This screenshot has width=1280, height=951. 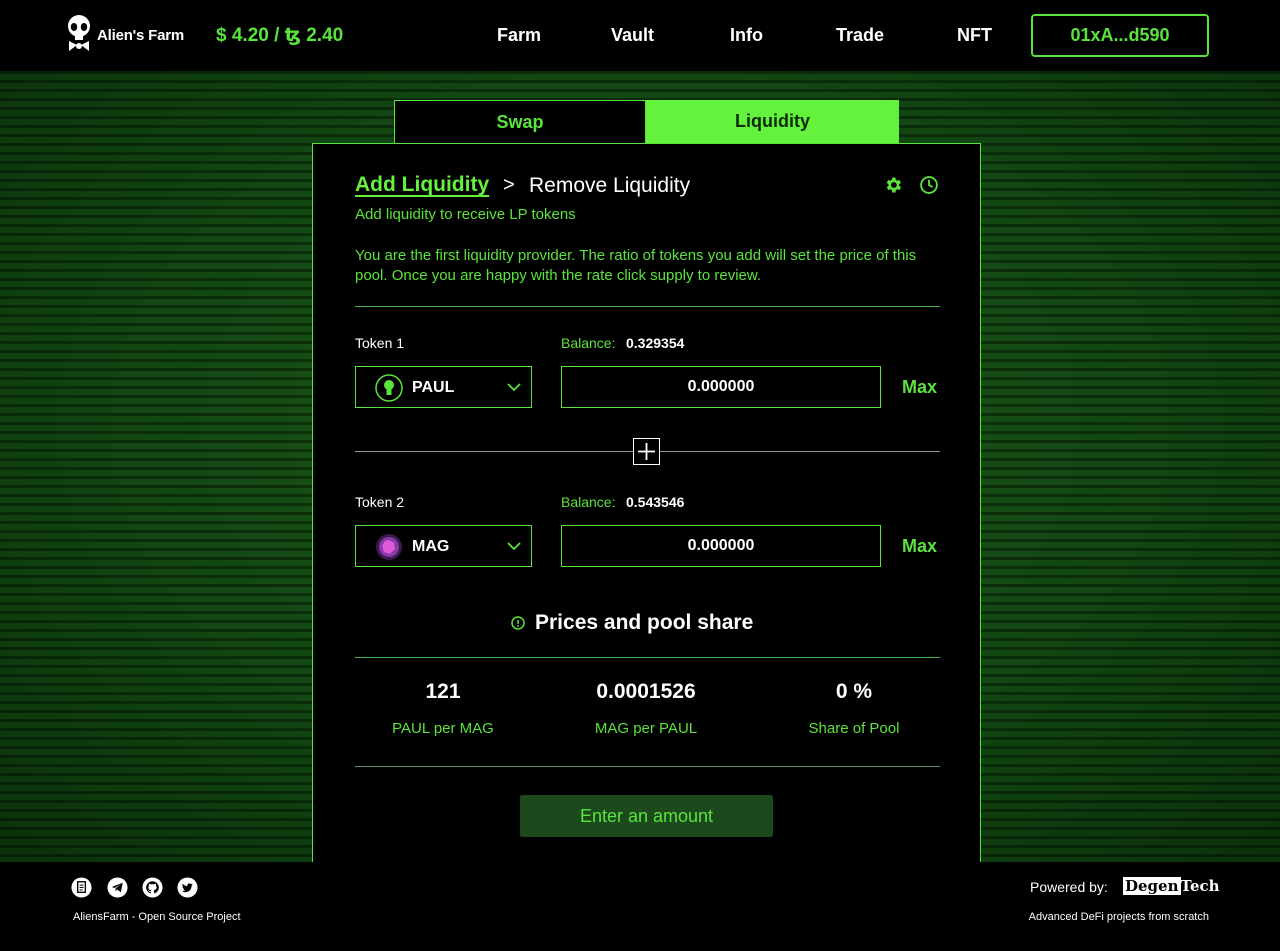 What do you see at coordinates (380, 502) in the screenshot?
I see `token2-label: Token 2` at bounding box center [380, 502].